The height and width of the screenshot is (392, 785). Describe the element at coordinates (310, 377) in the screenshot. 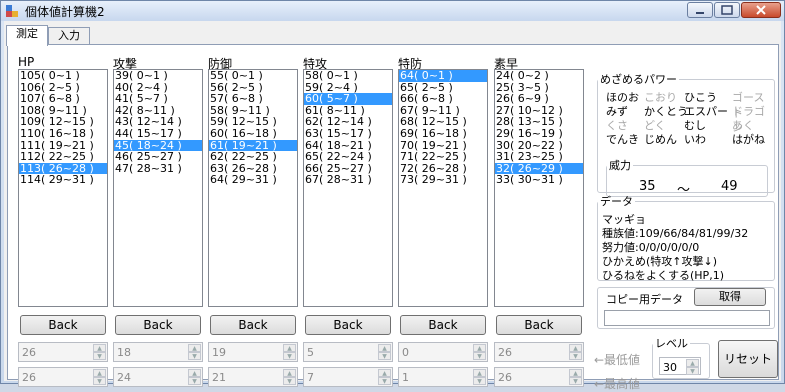

I see `sp-attack-max-value: 7` at that location.